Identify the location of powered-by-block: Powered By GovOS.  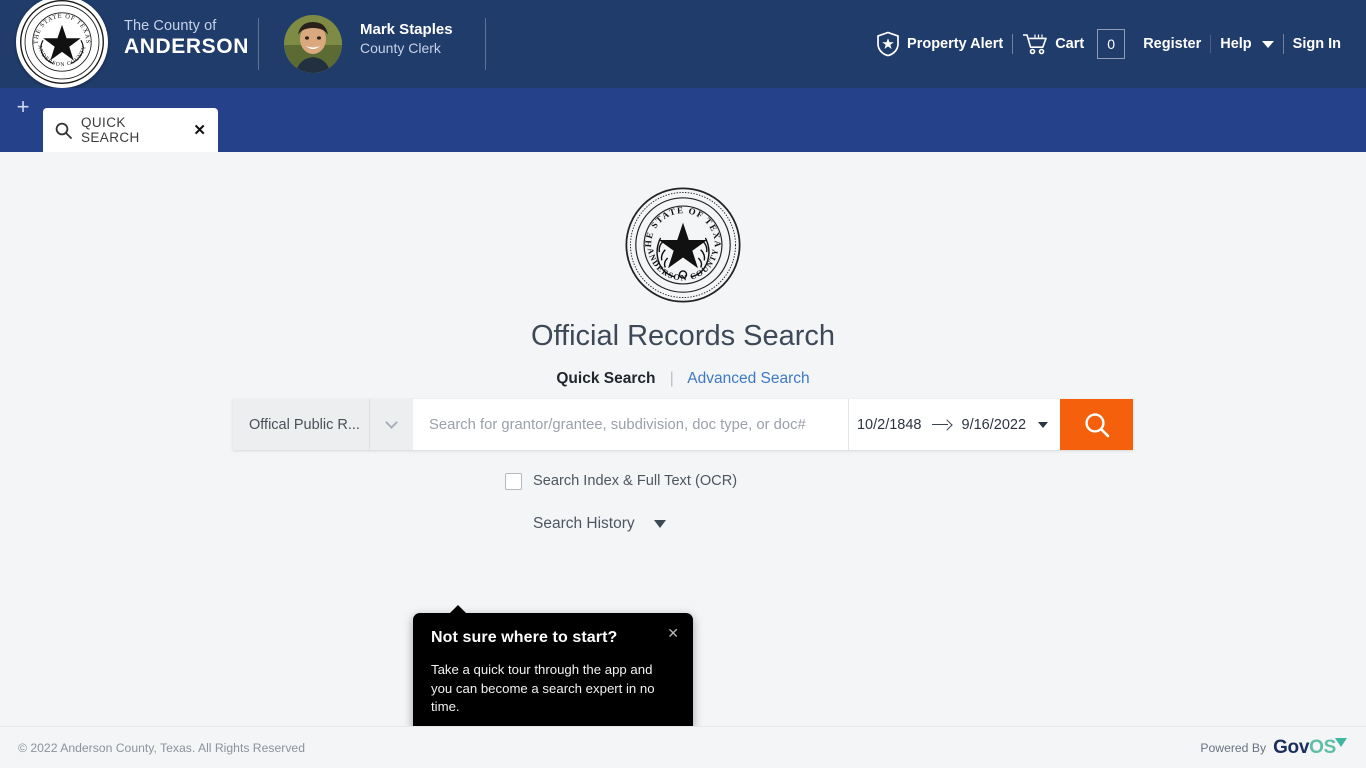
(1274, 748).